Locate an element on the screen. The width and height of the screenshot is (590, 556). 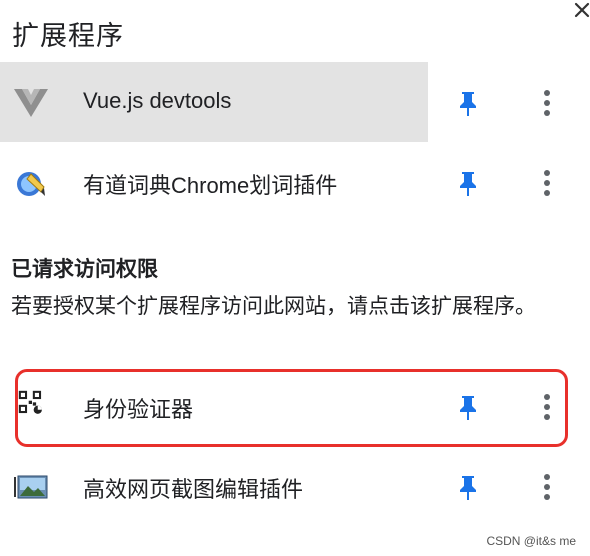
access-section-description: 若要授权某个扩展程序访问此网站，请点击该扩展程序。 is located at coordinates (273, 306).